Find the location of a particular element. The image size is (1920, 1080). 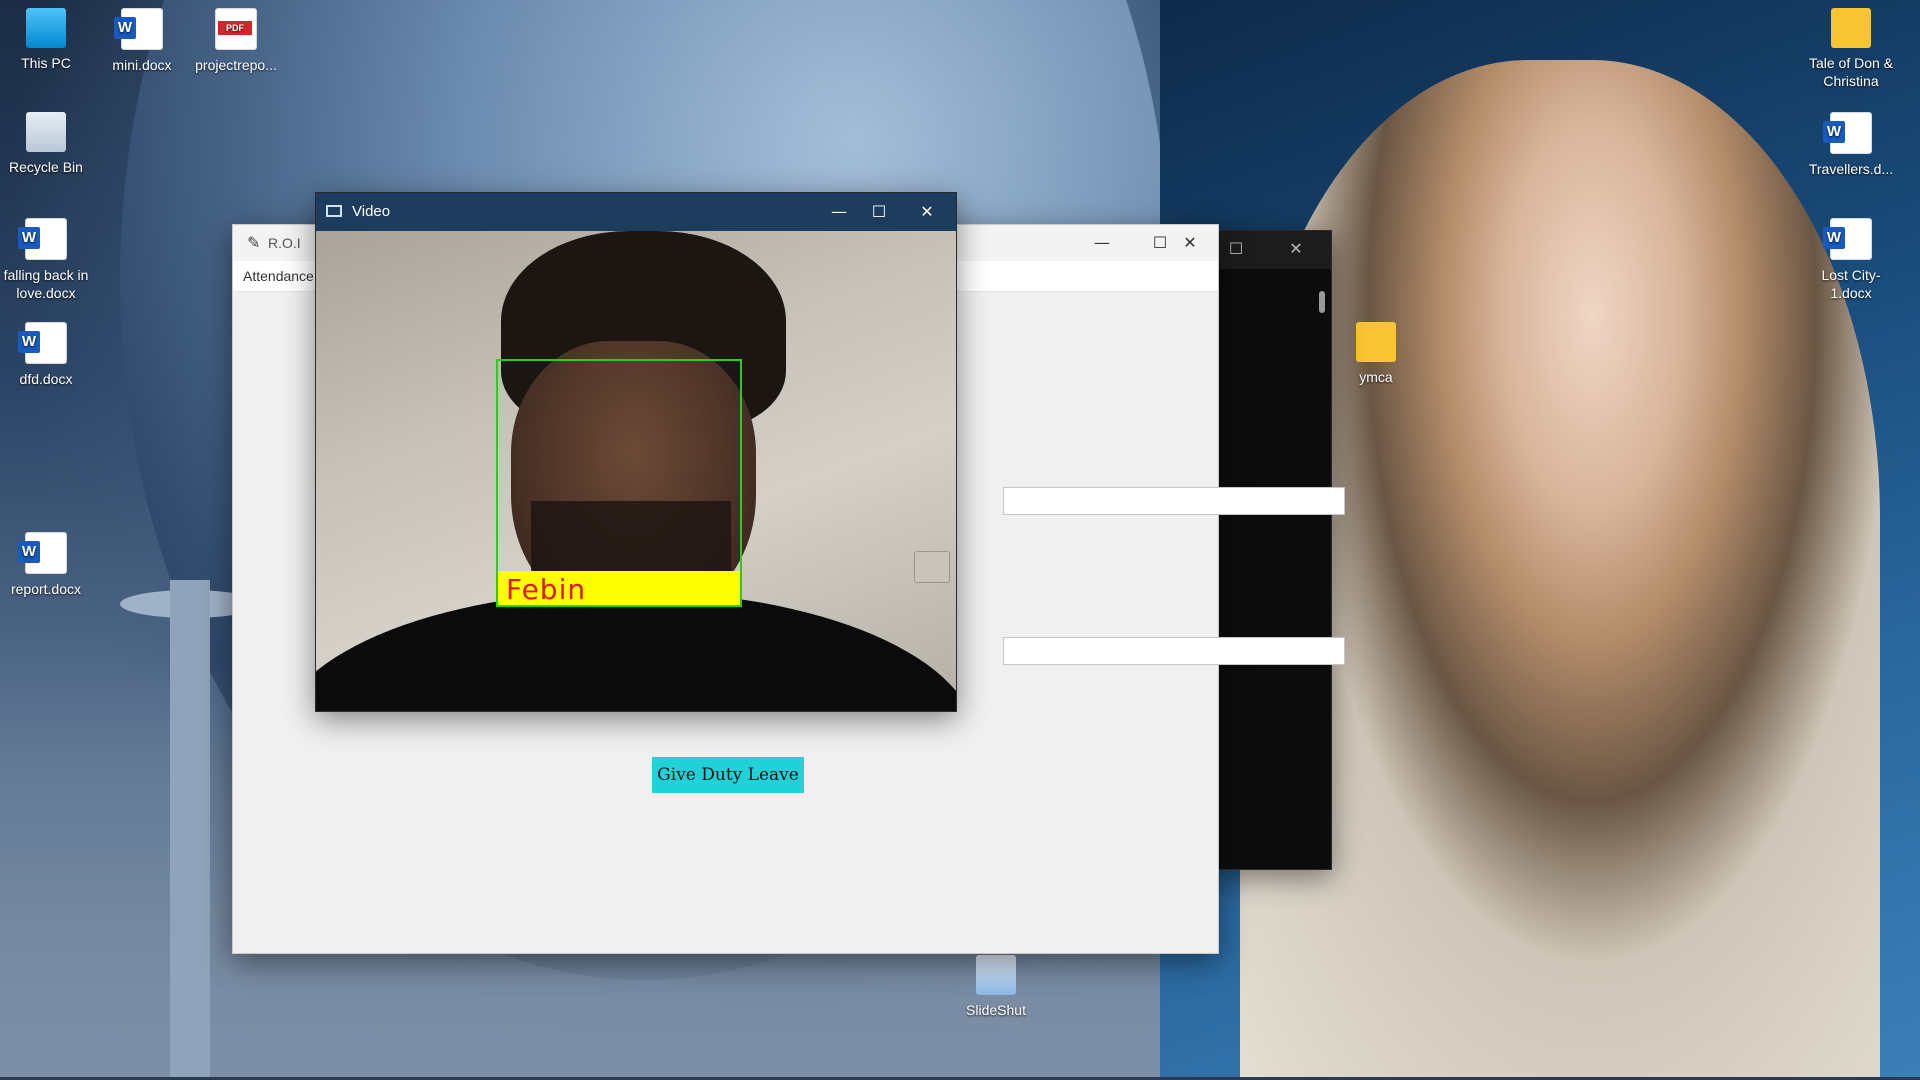

scrollbar-thumb is located at coordinates (1322, 302).